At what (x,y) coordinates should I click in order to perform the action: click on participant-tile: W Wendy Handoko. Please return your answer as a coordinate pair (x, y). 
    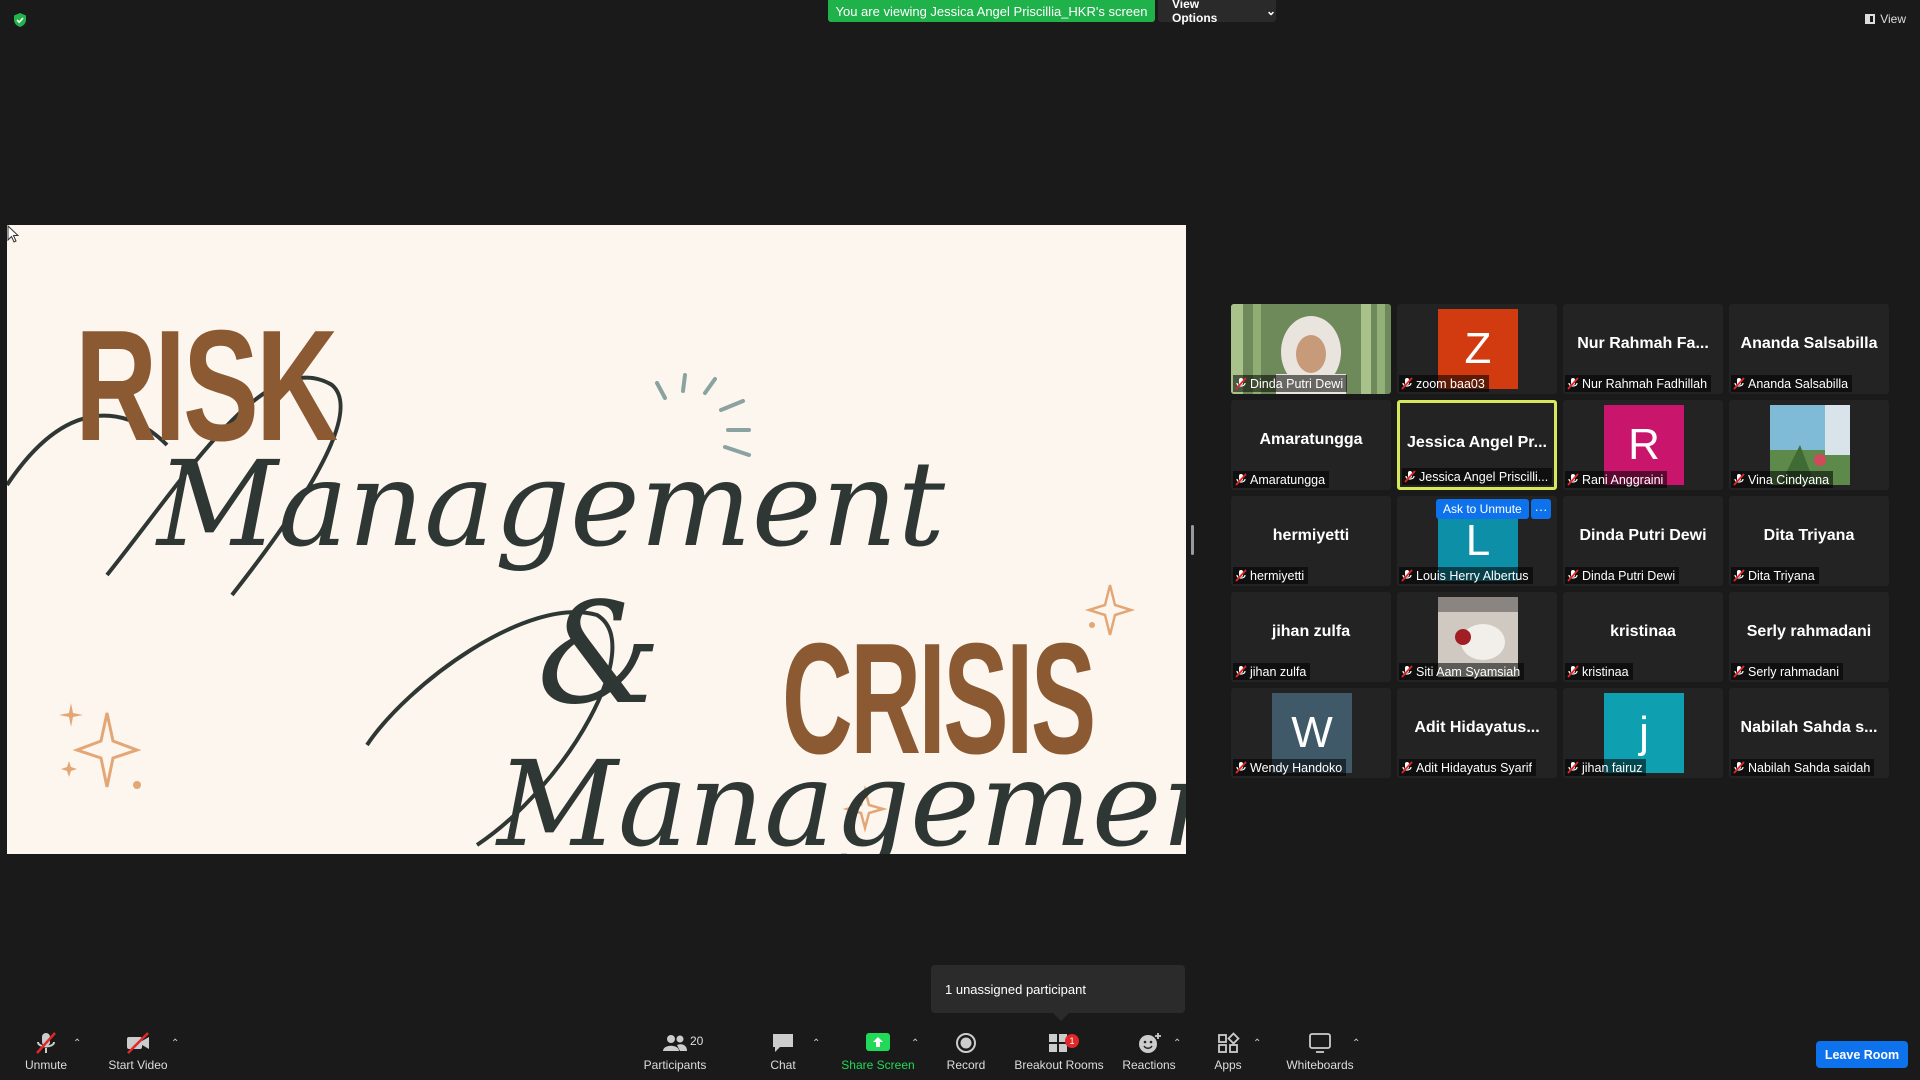
    Looking at the image, I should click on (1311, 733).